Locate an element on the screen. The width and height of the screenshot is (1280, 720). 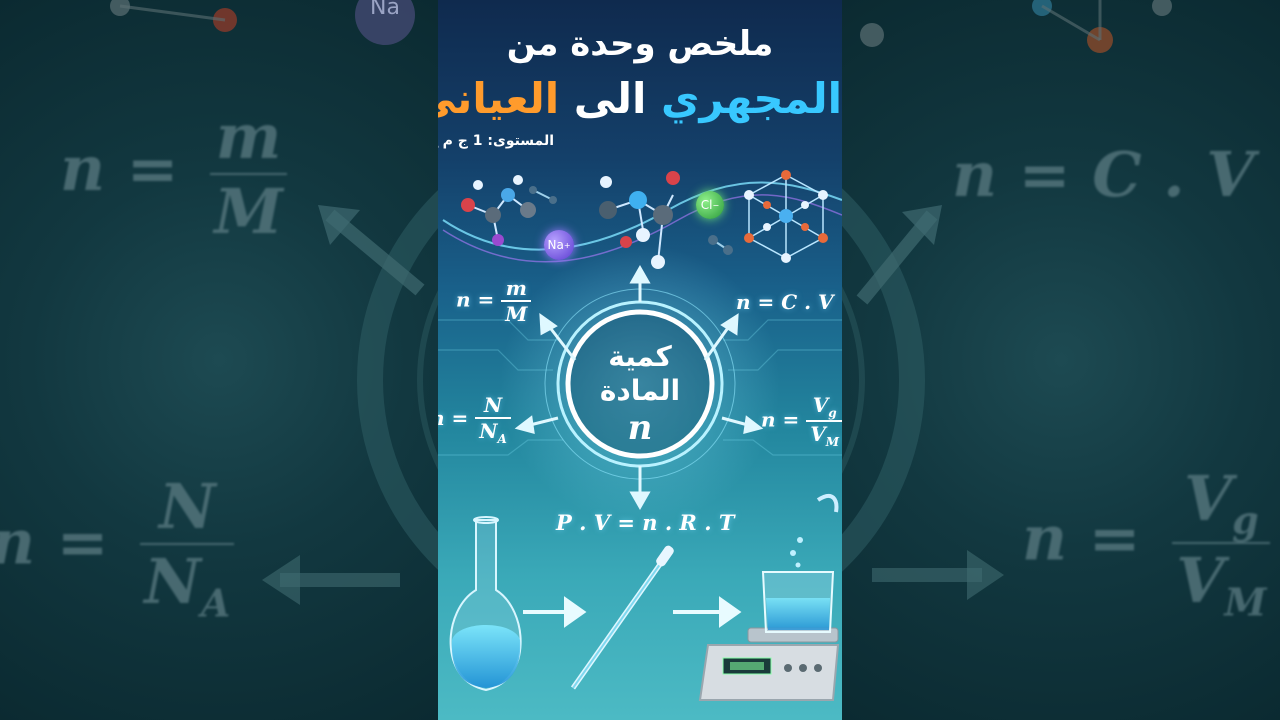
blurred-formula-particles: n = N NA is located at coordinates (117, 547).